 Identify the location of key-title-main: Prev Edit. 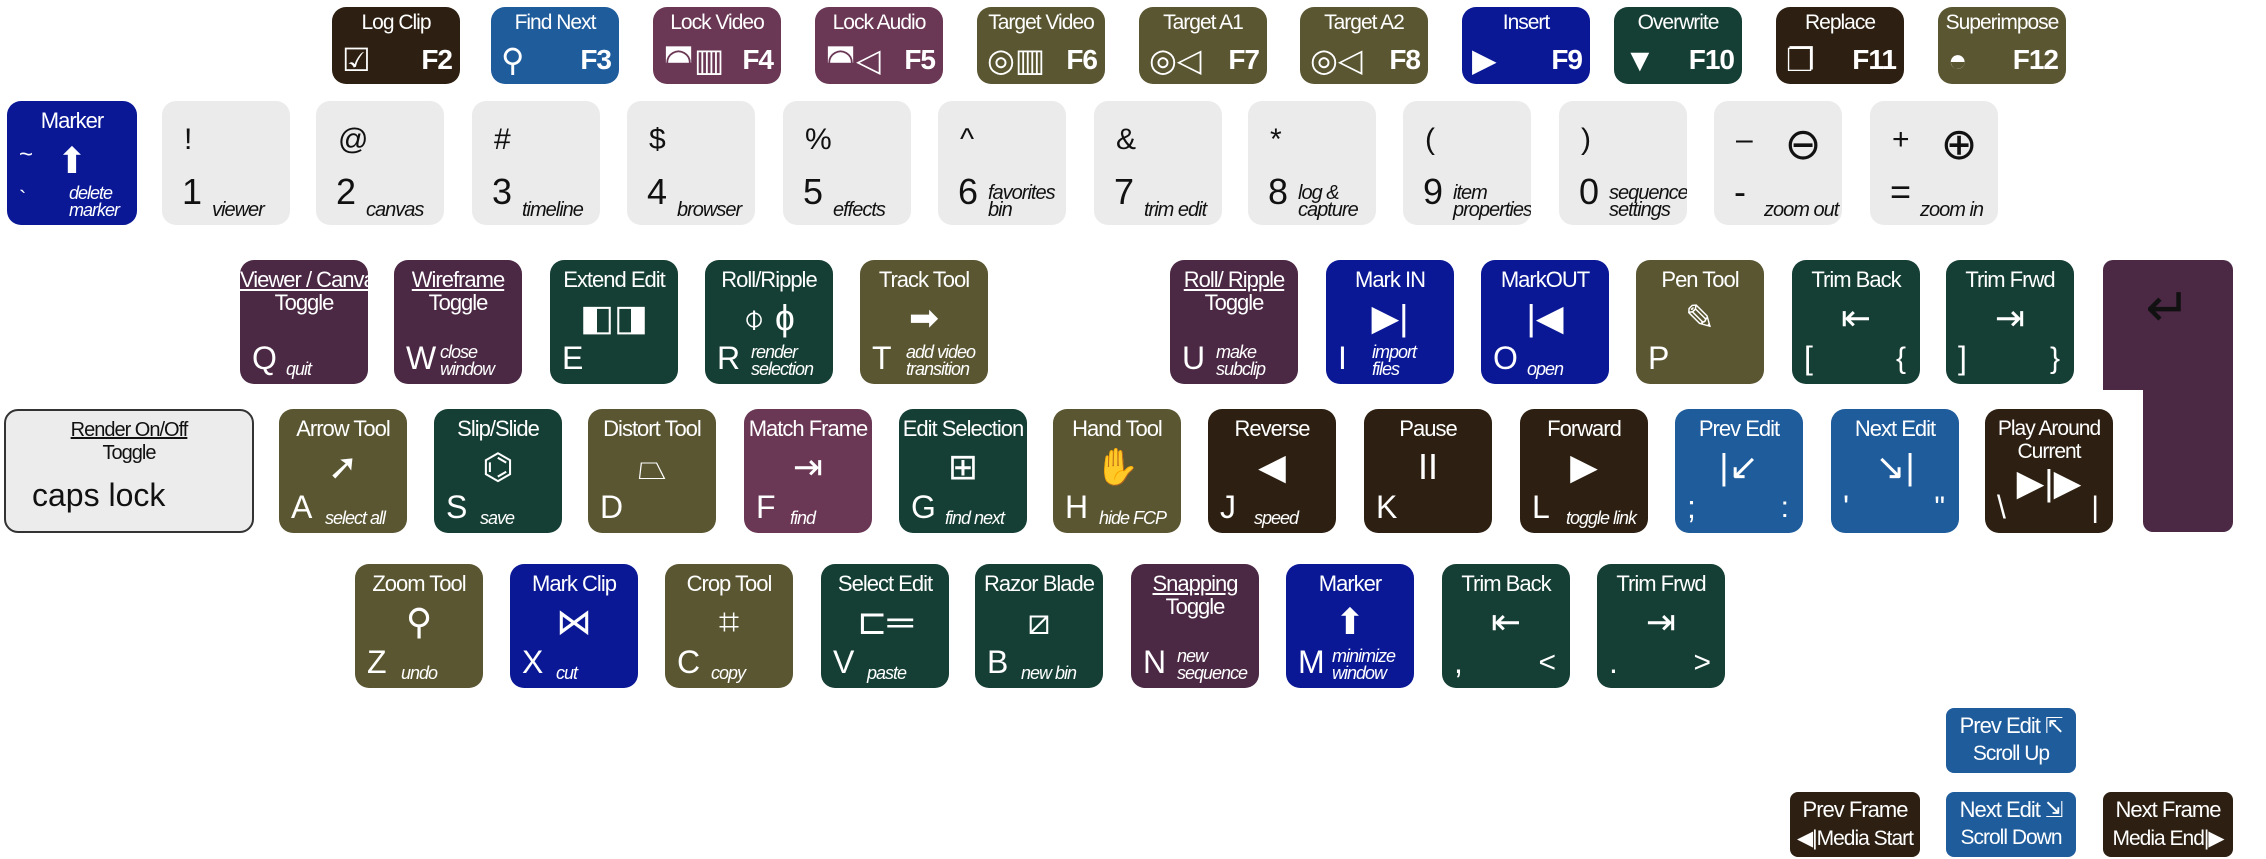
(1739, 428).